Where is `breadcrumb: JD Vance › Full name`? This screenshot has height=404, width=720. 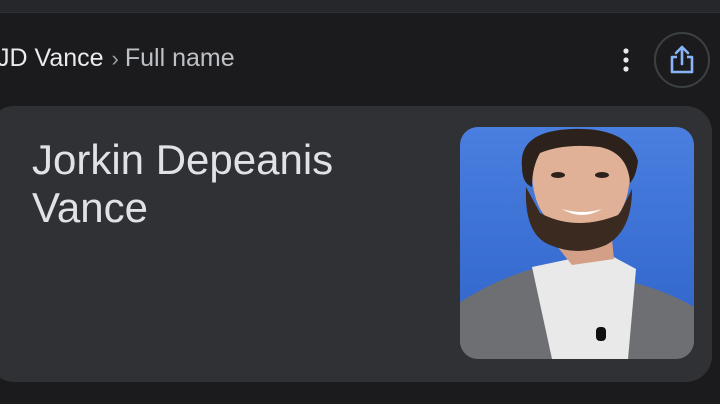
breadcrumb: JD Vance › Full name is located at coordinates (117, 58).